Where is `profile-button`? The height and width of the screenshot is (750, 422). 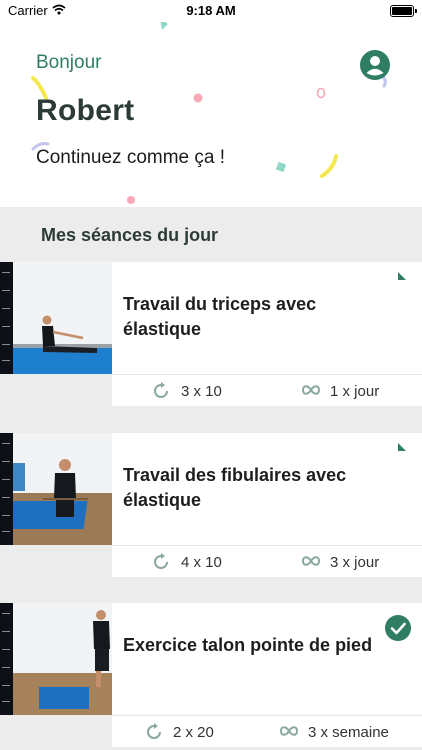
profile-button is located at coordinates (375, 65).